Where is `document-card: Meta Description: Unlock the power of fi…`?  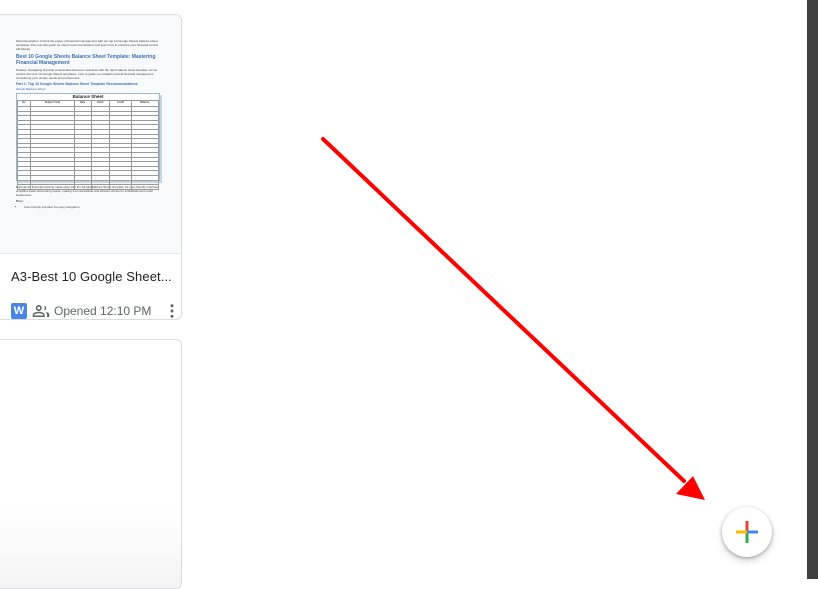
document-card: Meta Description: Unlock the power of fi… is located at coordinates (91, 167).